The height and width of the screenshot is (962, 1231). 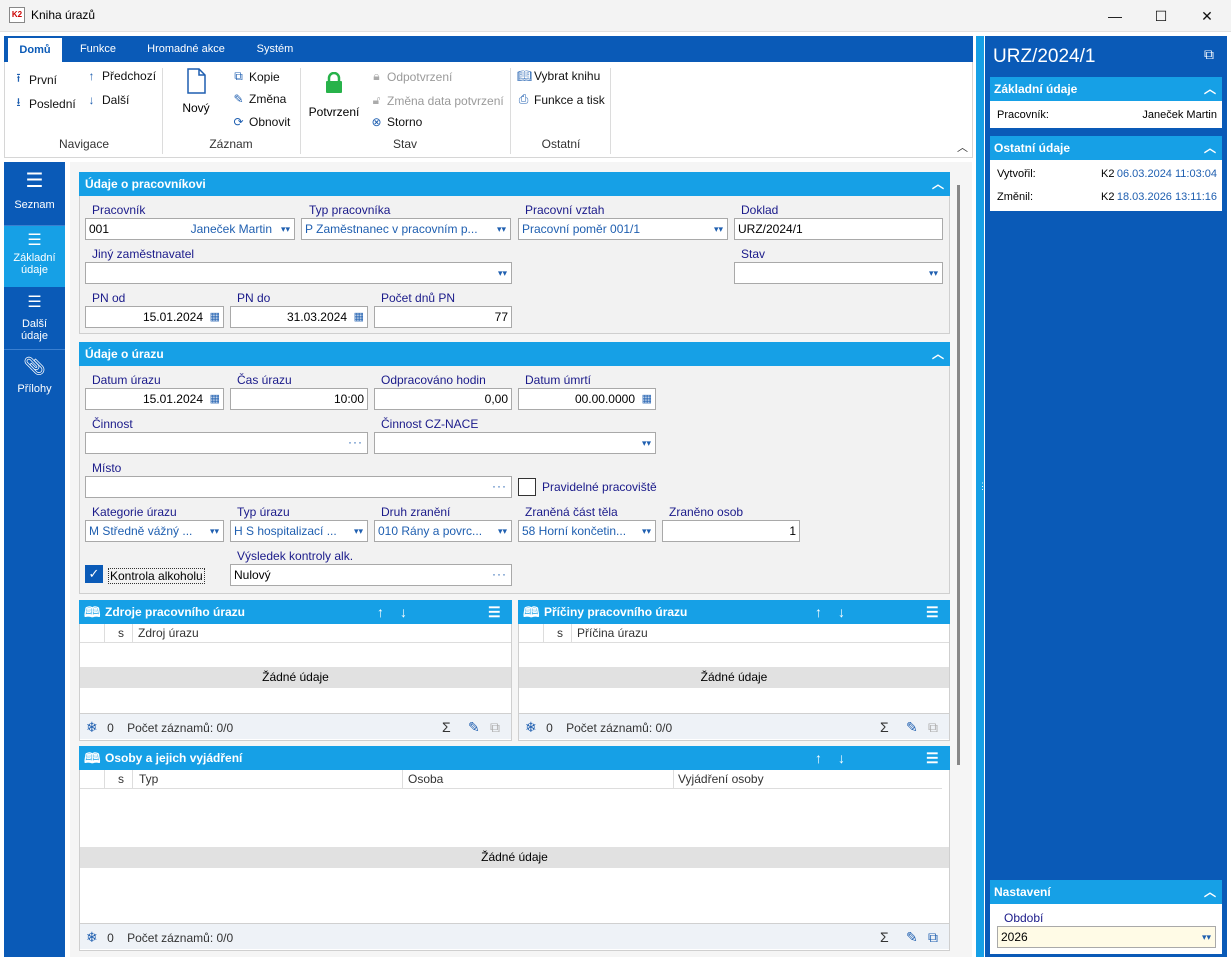 I want to click on close-button: ✕, so click(x=1207, y=16).